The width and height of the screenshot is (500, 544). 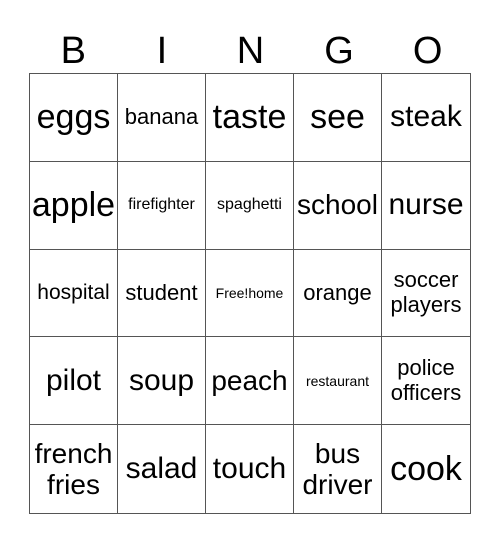 What do you see at coordinates (162, 51) in the screenshot?
I see `header-letter-i: I` at bounding box center [162, 51].